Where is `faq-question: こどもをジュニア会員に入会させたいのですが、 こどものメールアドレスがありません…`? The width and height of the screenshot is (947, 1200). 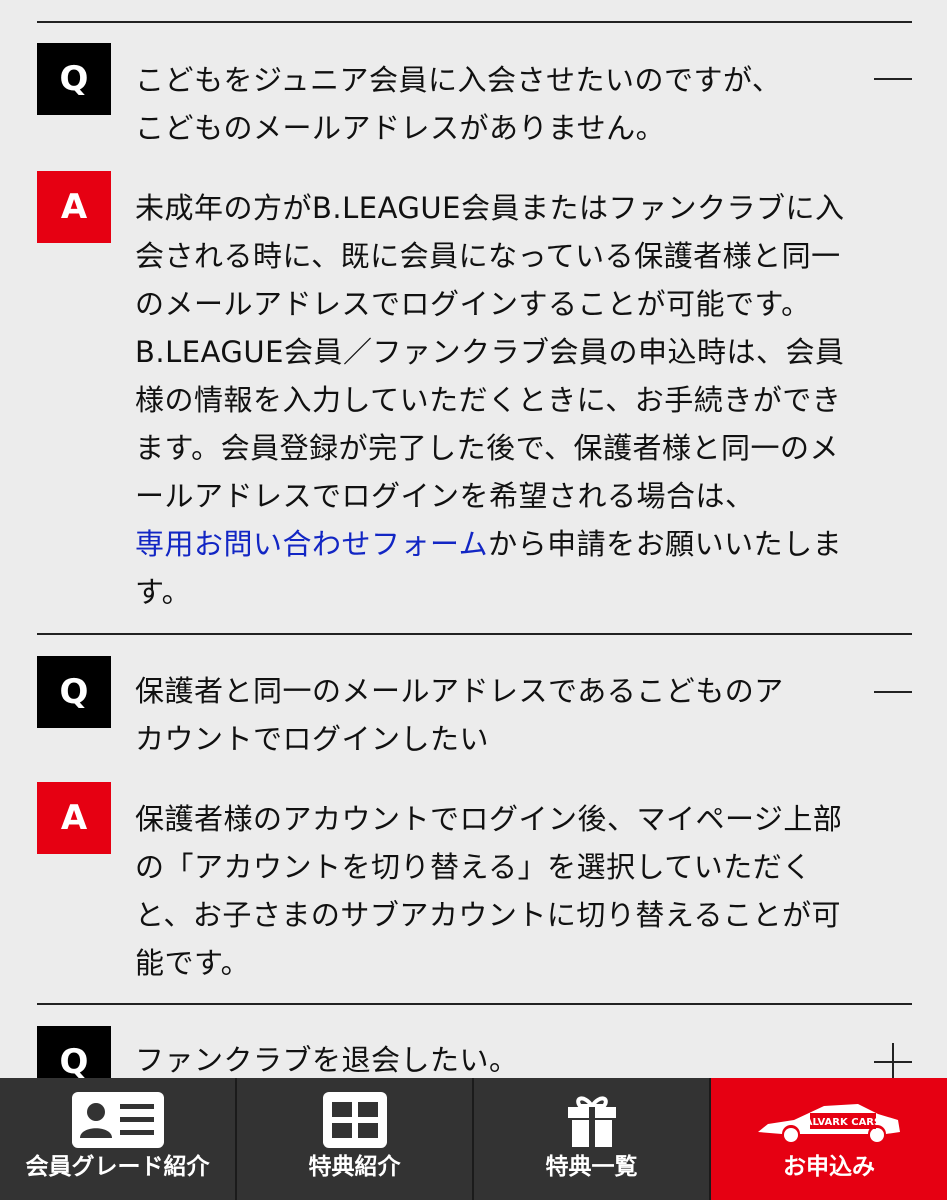
faq-question: こどもをジュニア会員に入会させたいのですが、 こどものメールアドレスがありません… is located at coordinates (495, 104).